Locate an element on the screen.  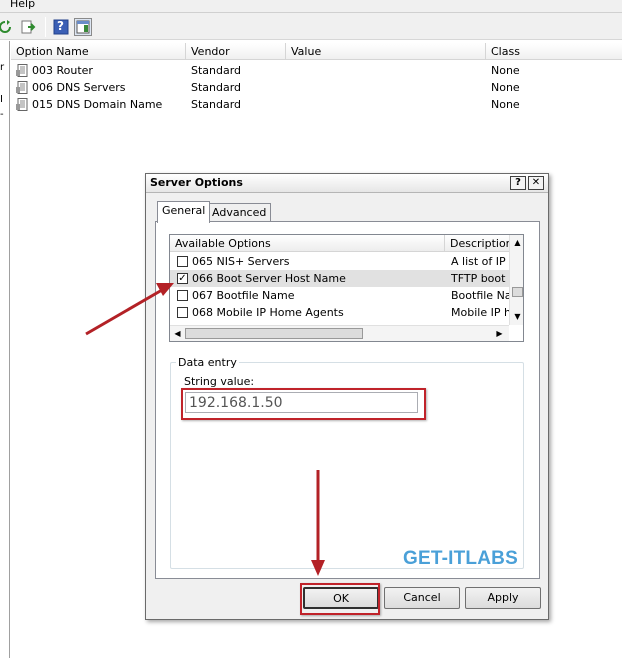
arrow-to-ok-button is located at coordinates (318, 523).